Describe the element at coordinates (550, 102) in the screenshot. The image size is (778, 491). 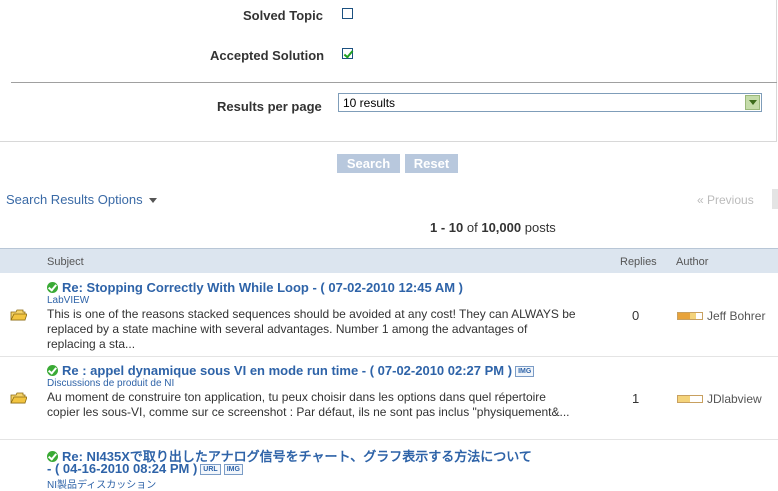
I see `results-per-page-select: 10 results` at that location.